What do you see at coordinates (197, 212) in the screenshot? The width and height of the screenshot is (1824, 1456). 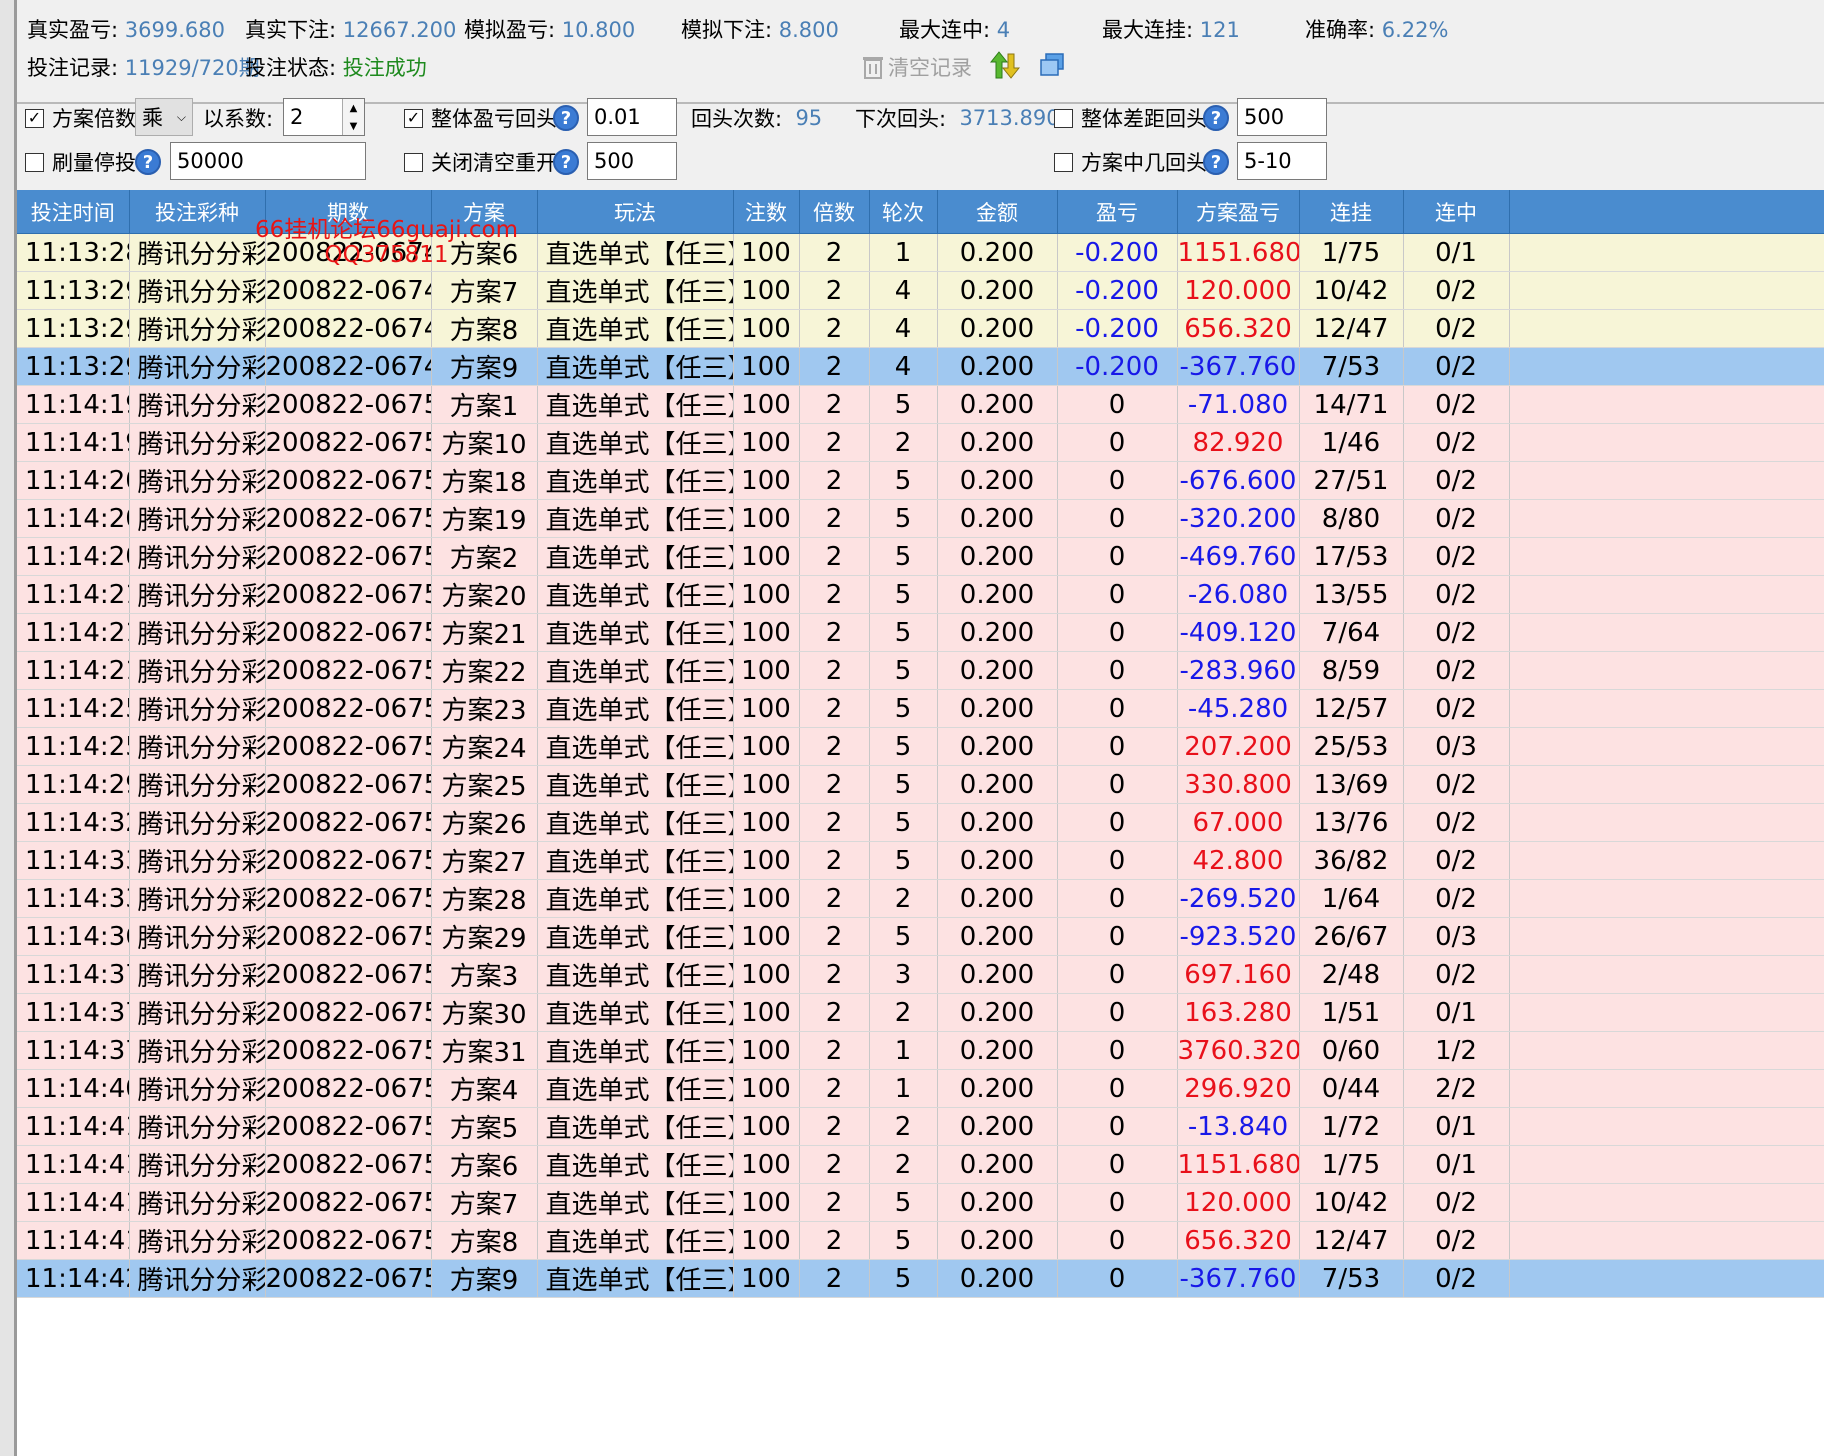 I see `column-header: 投注彩种` at bounding box center [197, 212].